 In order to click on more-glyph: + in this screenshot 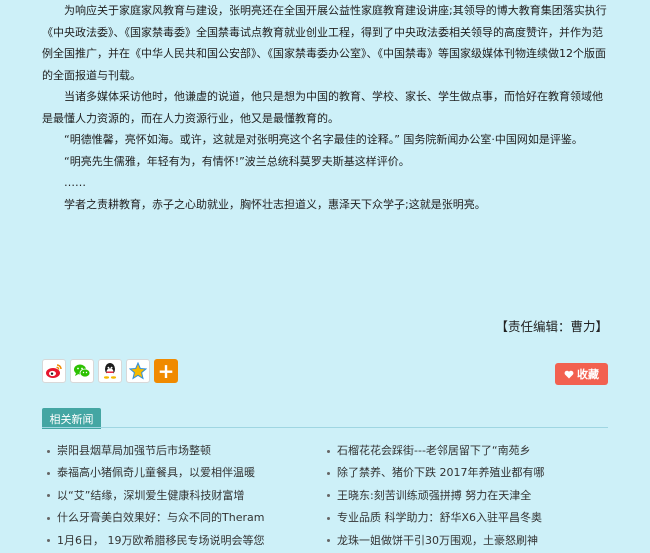, I will do `click(166, 371)`.